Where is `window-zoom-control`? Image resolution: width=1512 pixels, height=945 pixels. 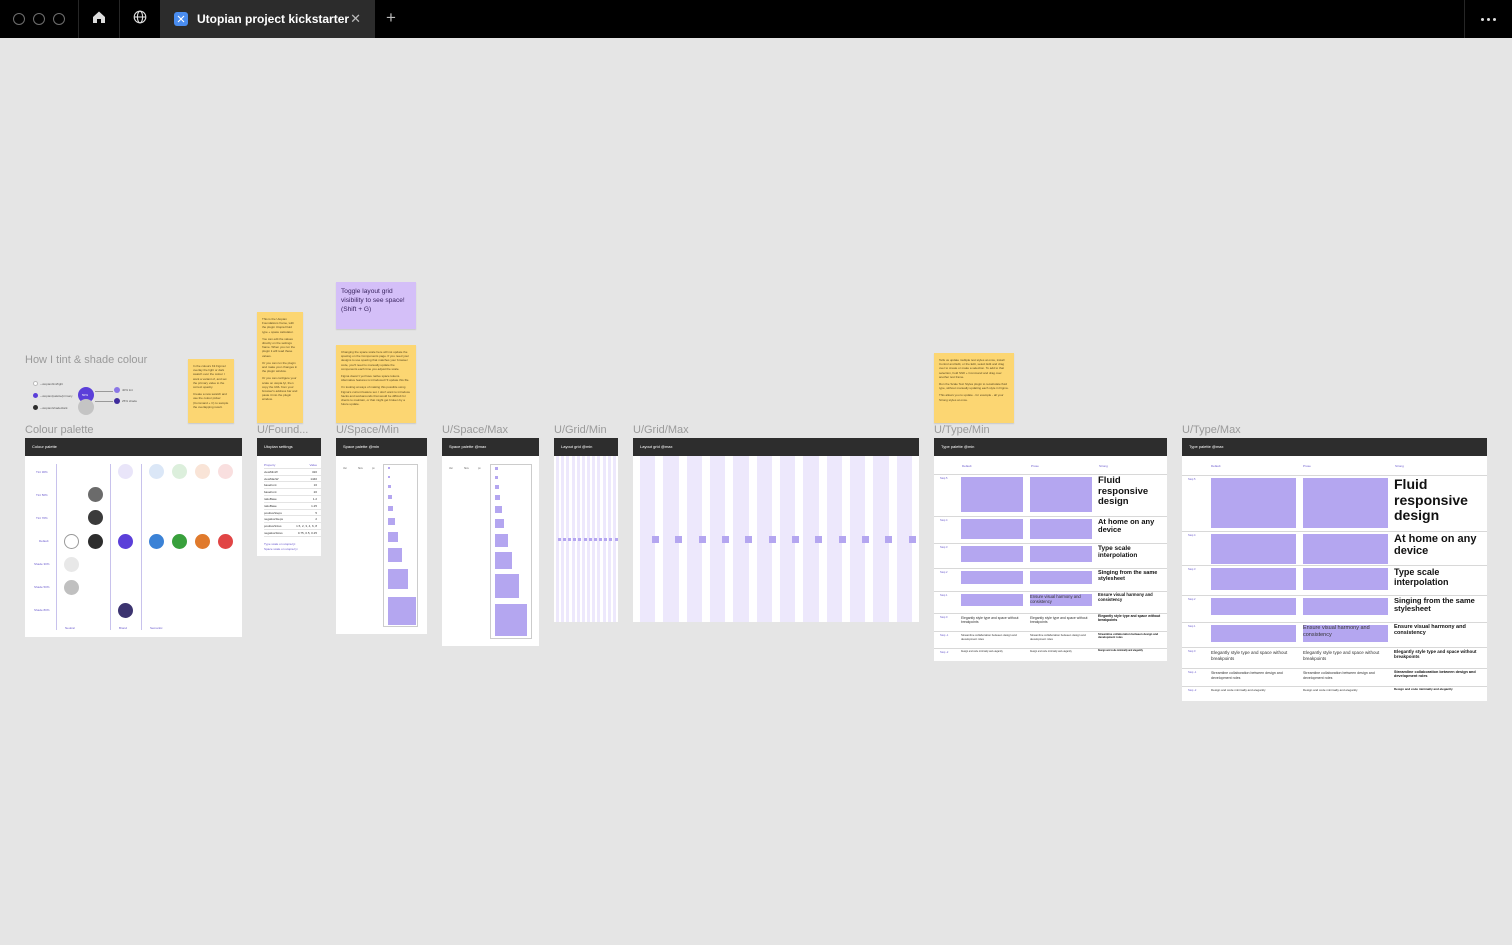
window-zoom-control is located at coordinates (59, 19).